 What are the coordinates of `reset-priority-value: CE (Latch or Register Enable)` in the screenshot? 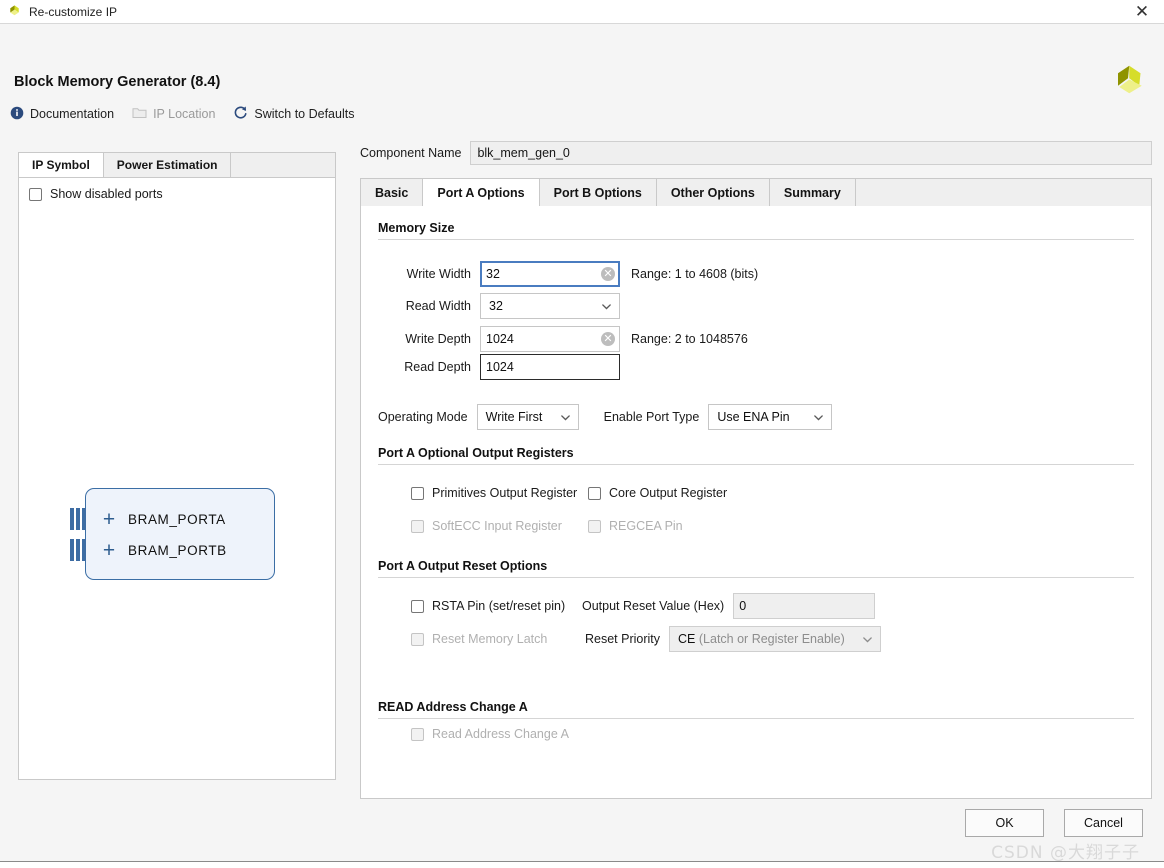 It's located at (770, 639).